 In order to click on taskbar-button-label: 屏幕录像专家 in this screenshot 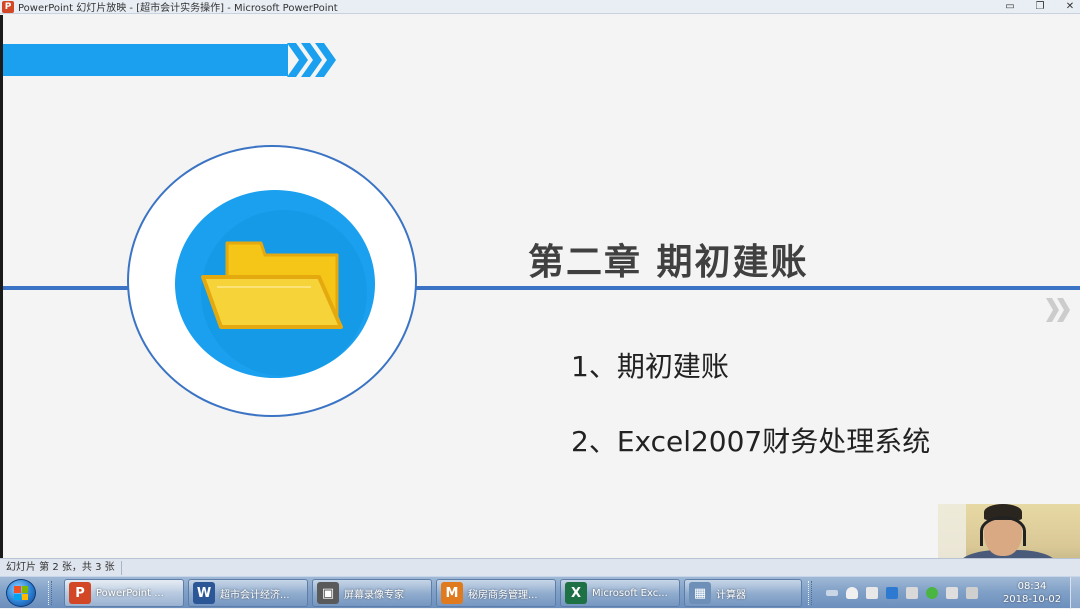, I will do `click(374, 595)`.